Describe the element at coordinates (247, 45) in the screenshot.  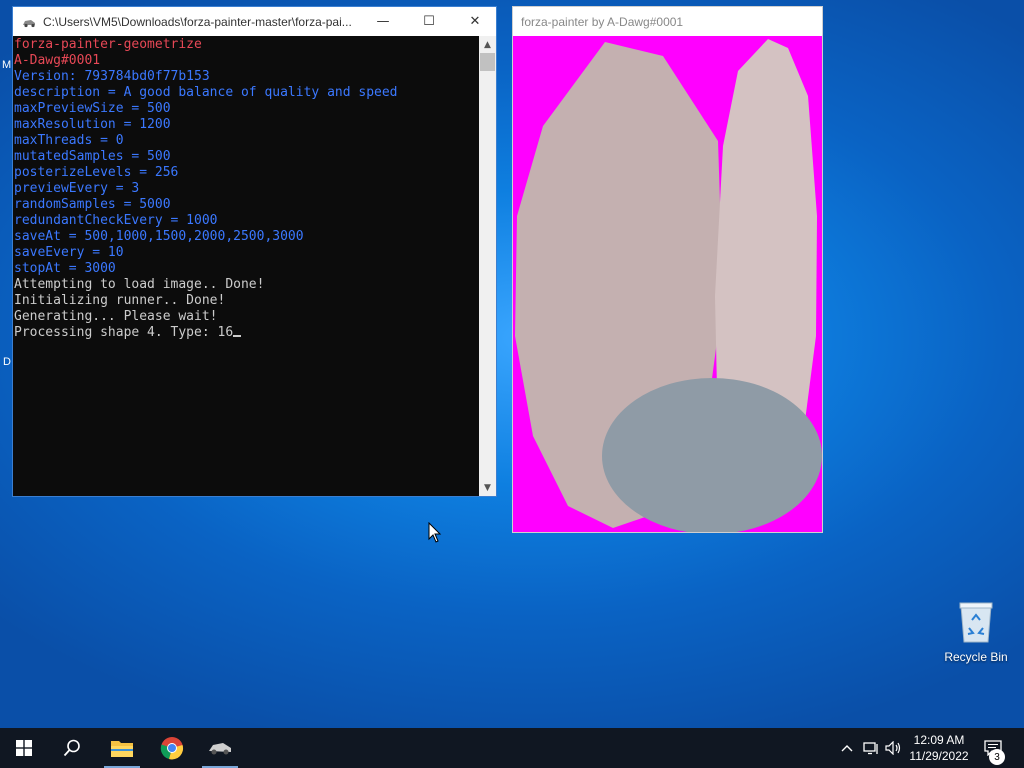
I see `console-line: forza-painter-geometrize` at that location.